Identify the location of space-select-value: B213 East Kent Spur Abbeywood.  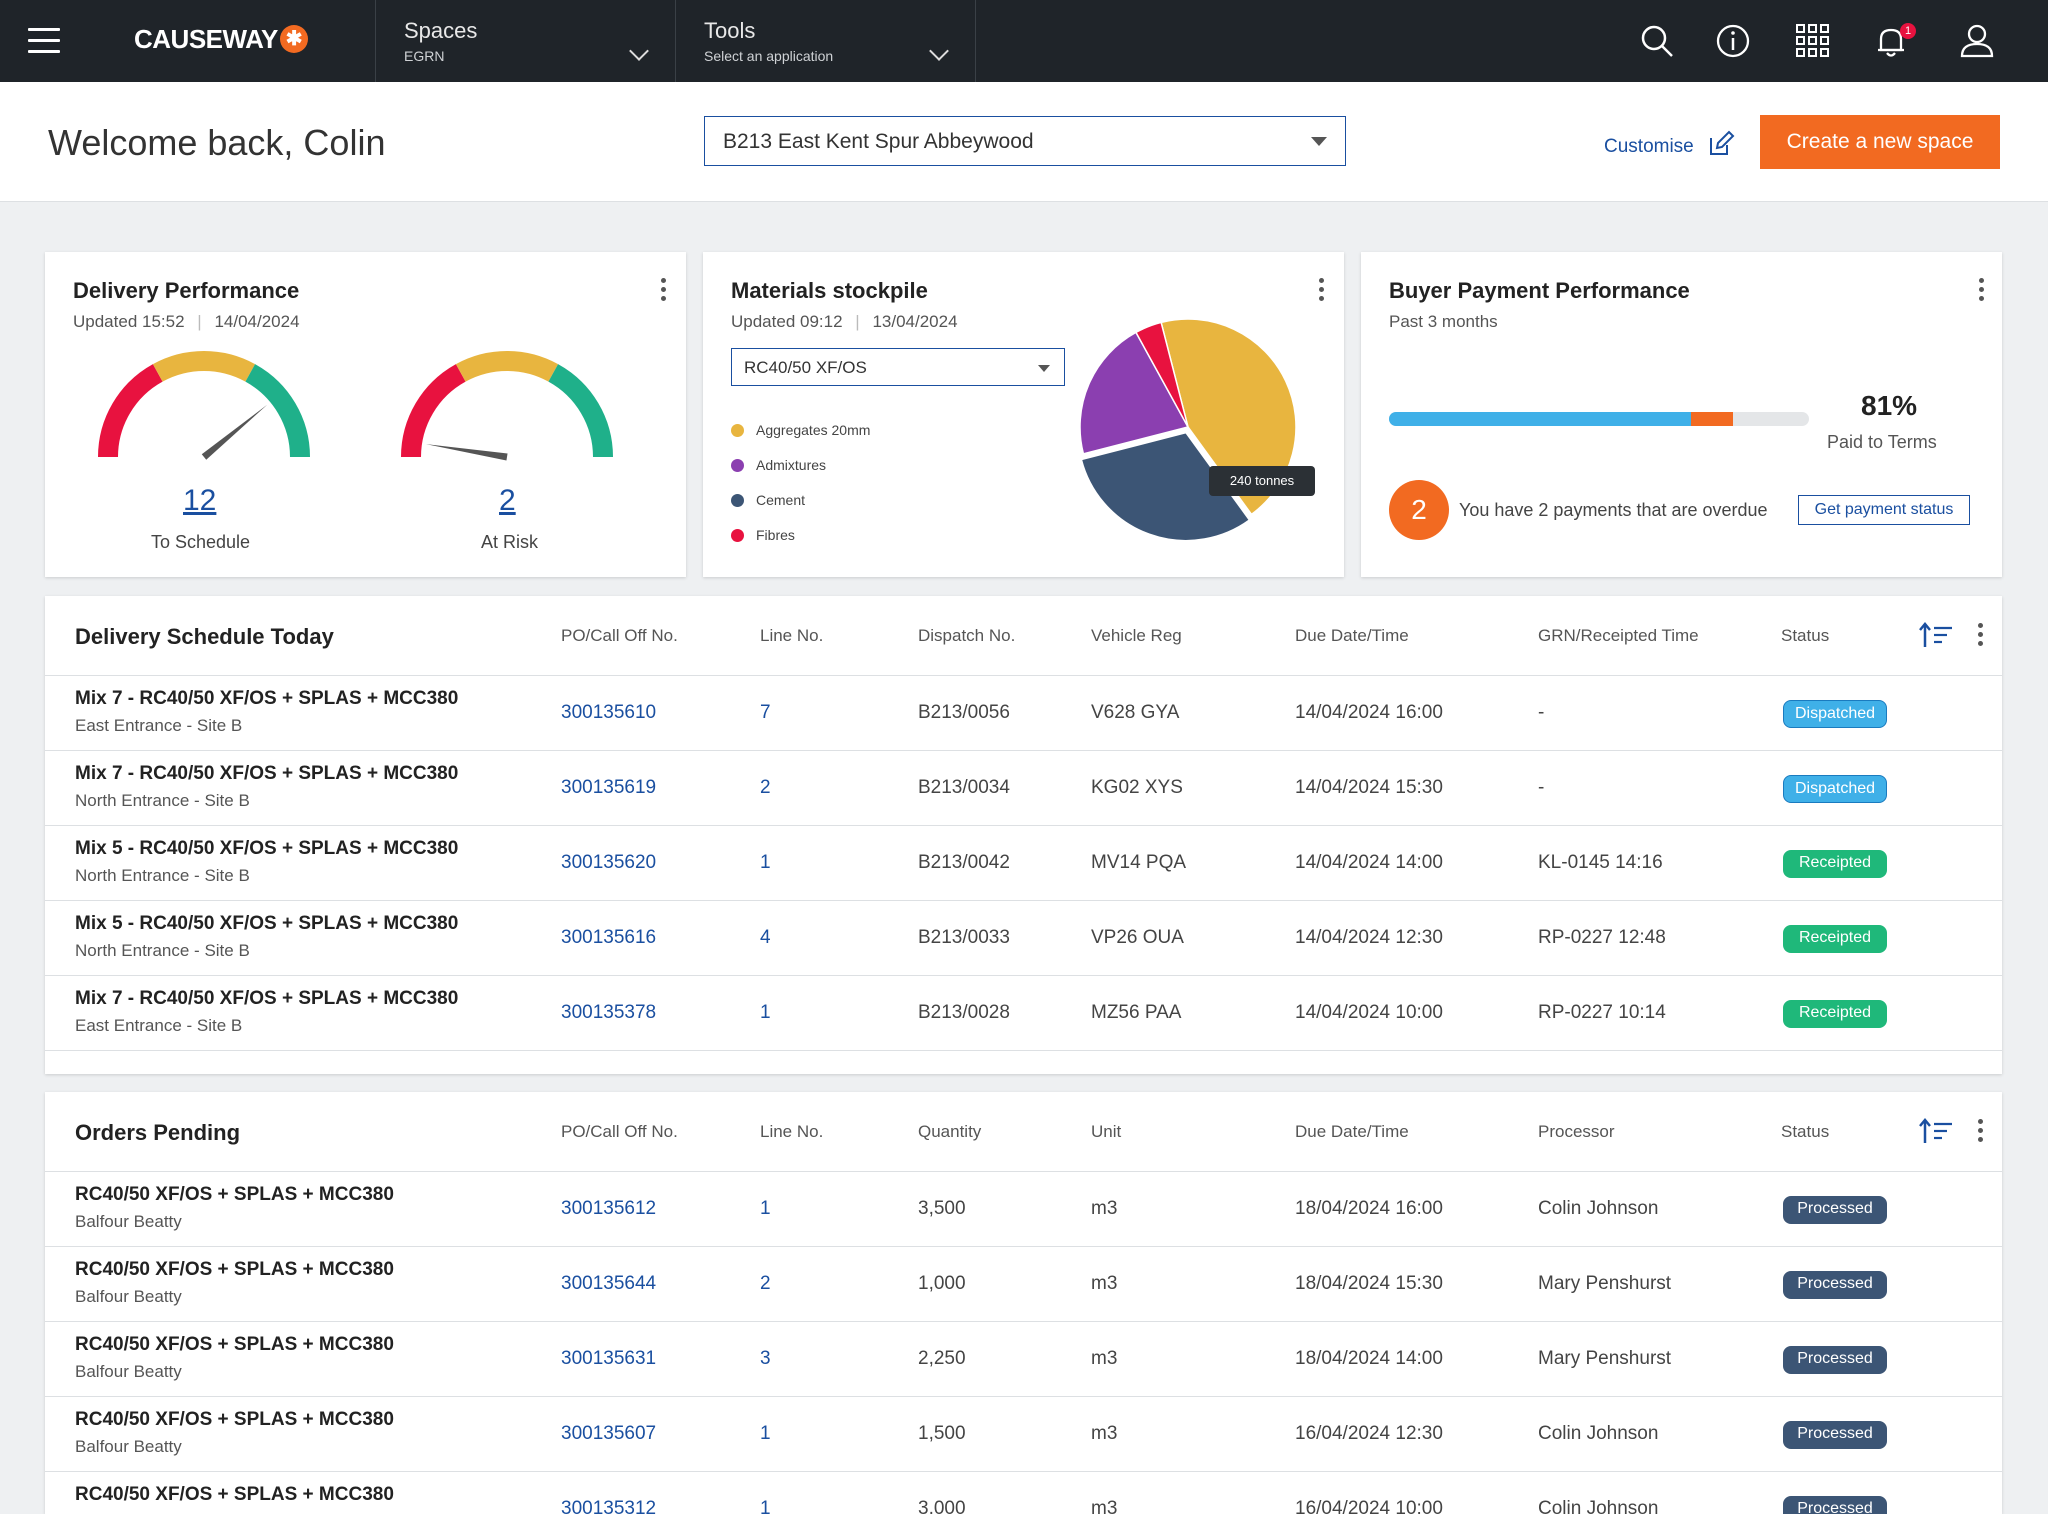
(878, 141).